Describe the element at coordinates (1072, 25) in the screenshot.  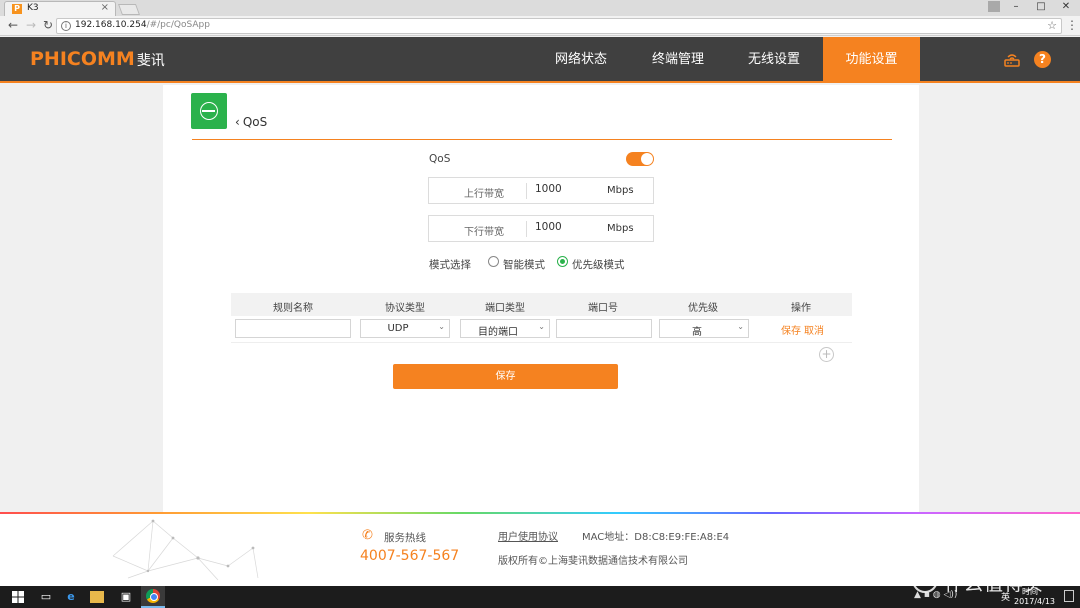
I see `browser-menu-icon: ⋮` at that location.